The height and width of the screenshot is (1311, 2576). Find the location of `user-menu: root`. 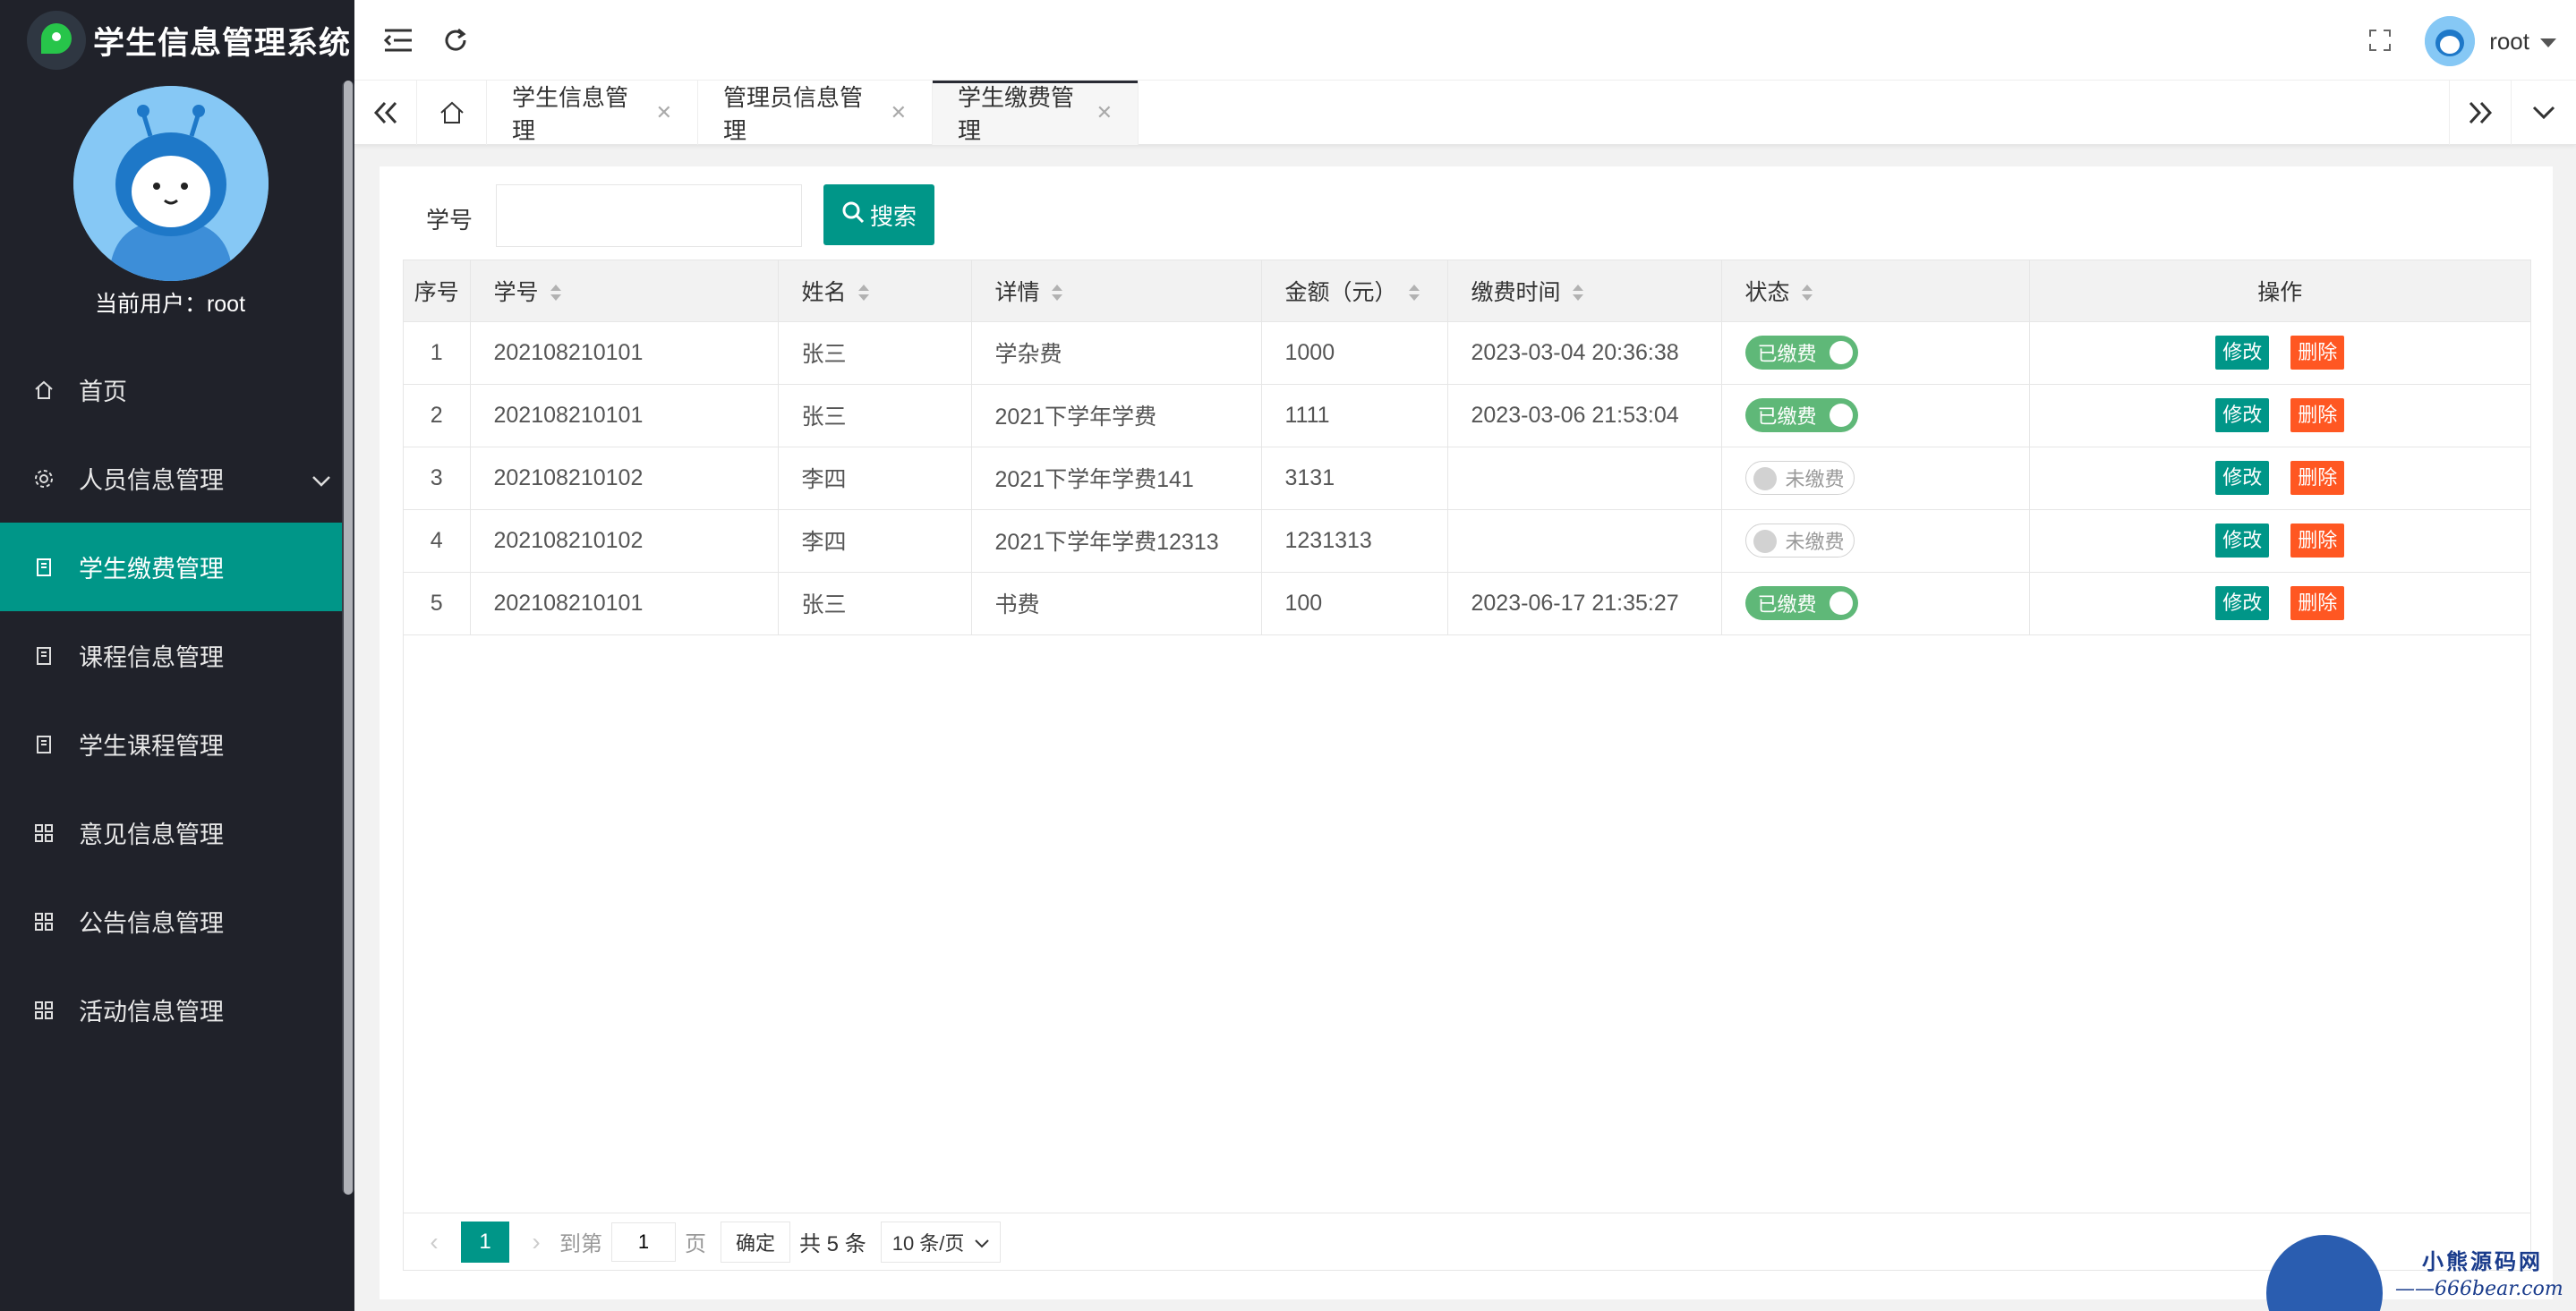

user-menu: root is located at coordinates (2490, 41).